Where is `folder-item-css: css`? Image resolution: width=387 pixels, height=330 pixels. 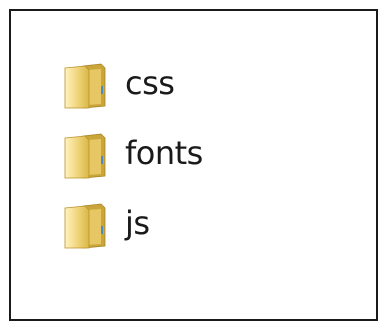
folder-item-css: css is located at coordinates (132, 86).